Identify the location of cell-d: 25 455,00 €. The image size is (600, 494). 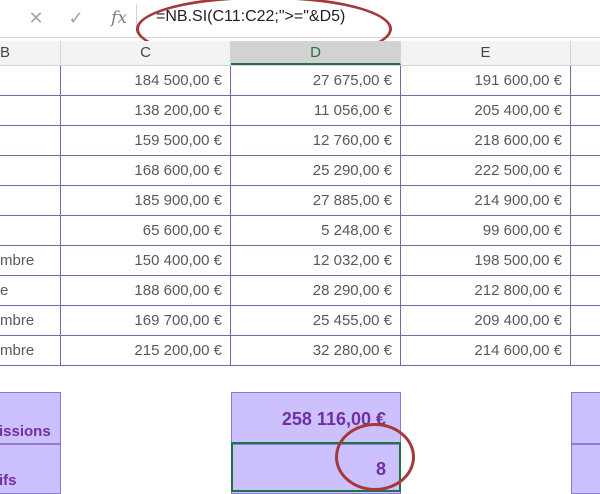
(316, 320).